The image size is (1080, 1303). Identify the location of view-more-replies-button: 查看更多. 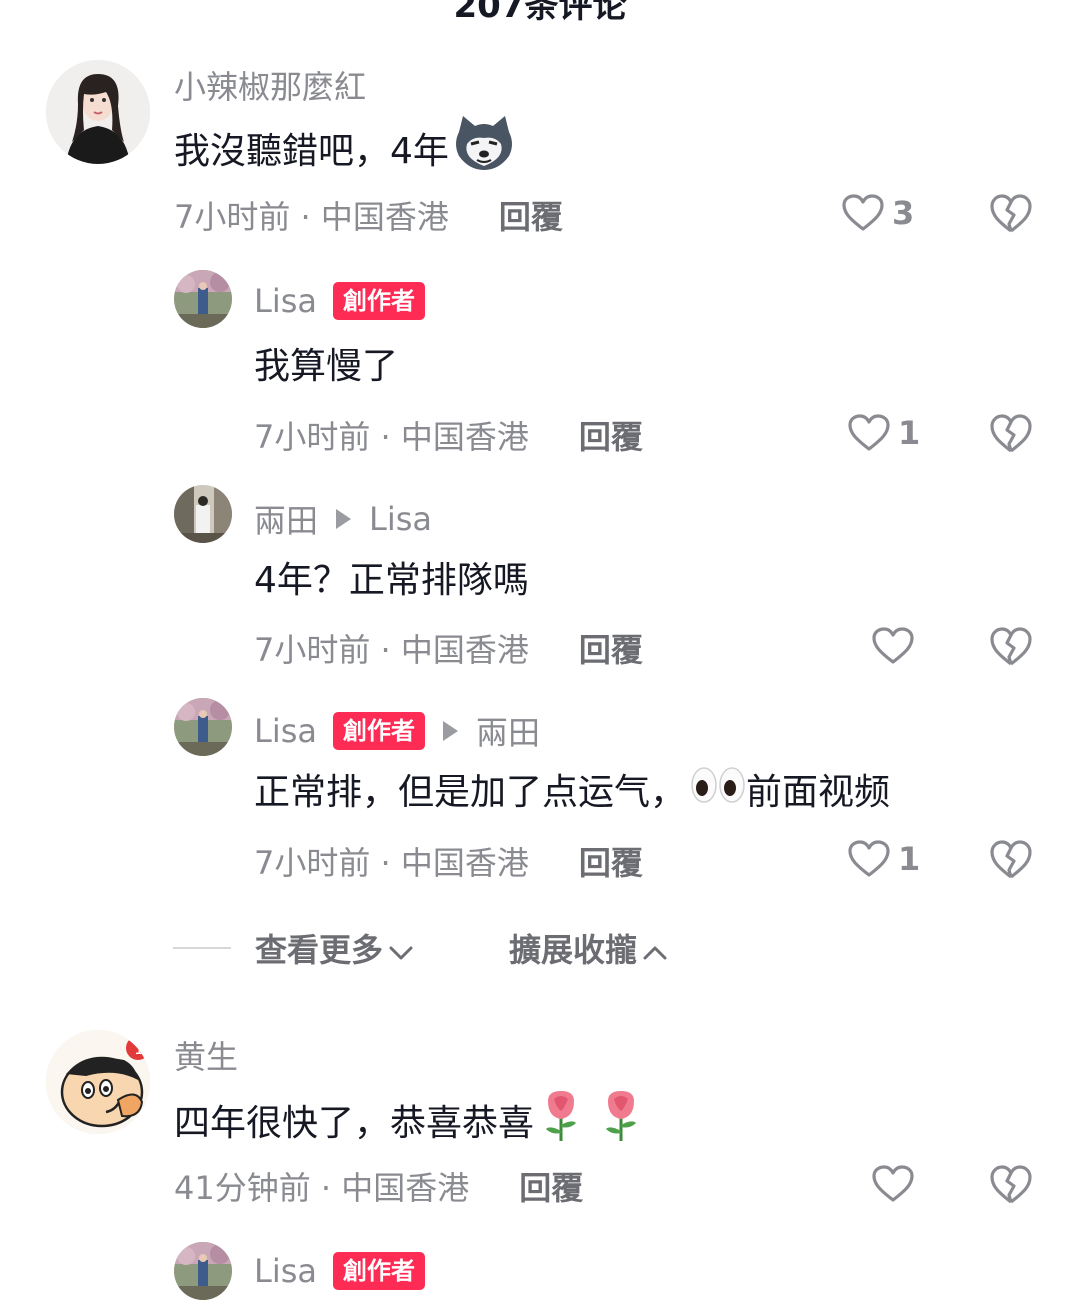
(335, 948).